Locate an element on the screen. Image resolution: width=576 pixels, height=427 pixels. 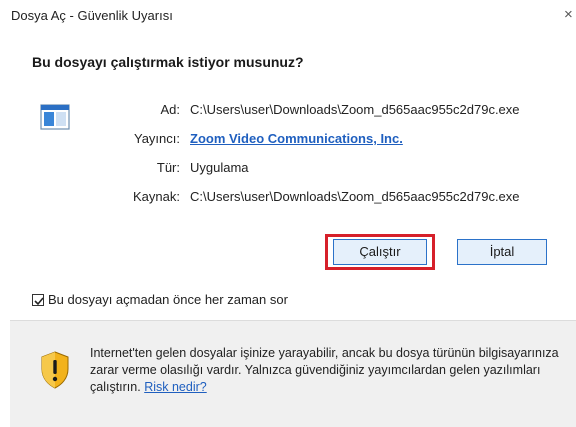
always-ask-label: Bu dosyayı açmadan önce her zaman sor is located at coordinates (168, 299).